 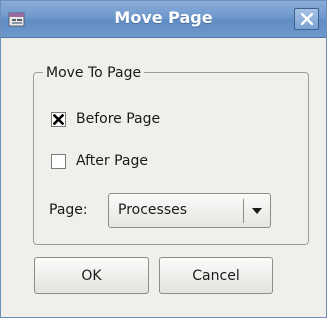 What do you see at coordinates (257, 211) in the screenshot?
I see `chevron-down-icon` at bounding box center [257, 211].